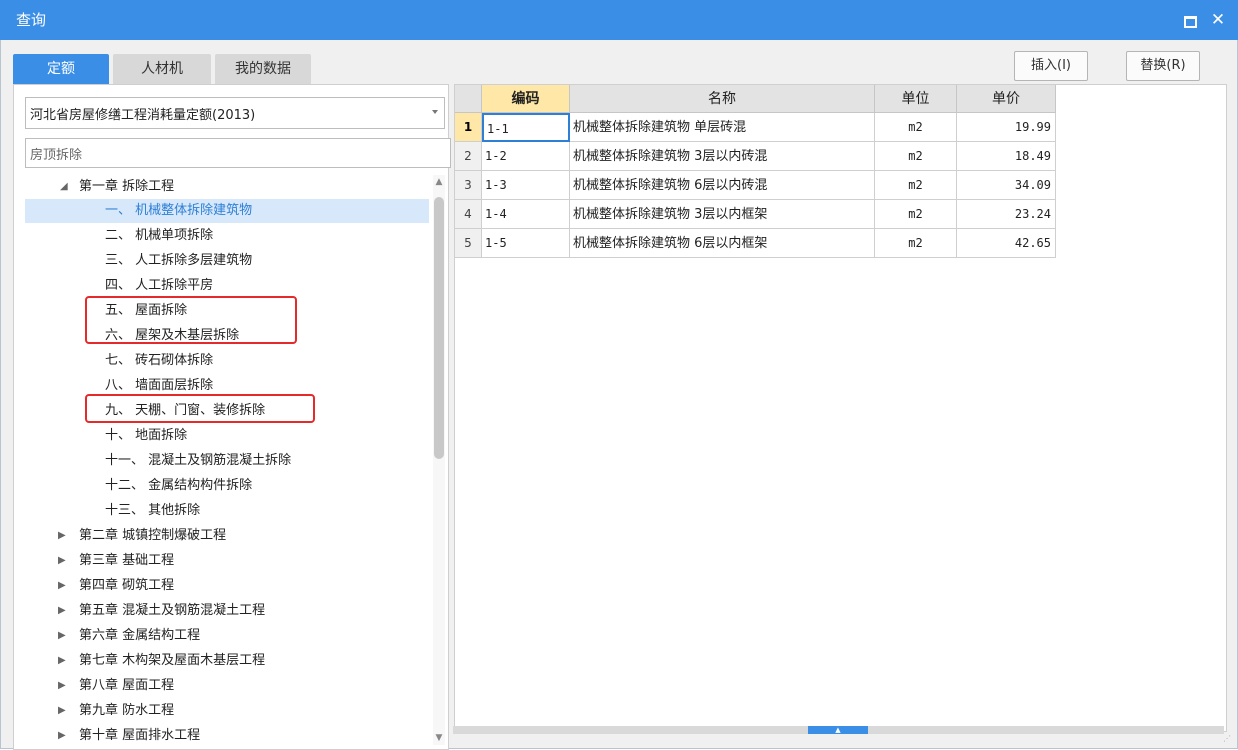  Describe the element at coordinates (227, 561) in the screenshot. I see `tree-chapter-3: ▶ 第三章 基础工程` at that location.